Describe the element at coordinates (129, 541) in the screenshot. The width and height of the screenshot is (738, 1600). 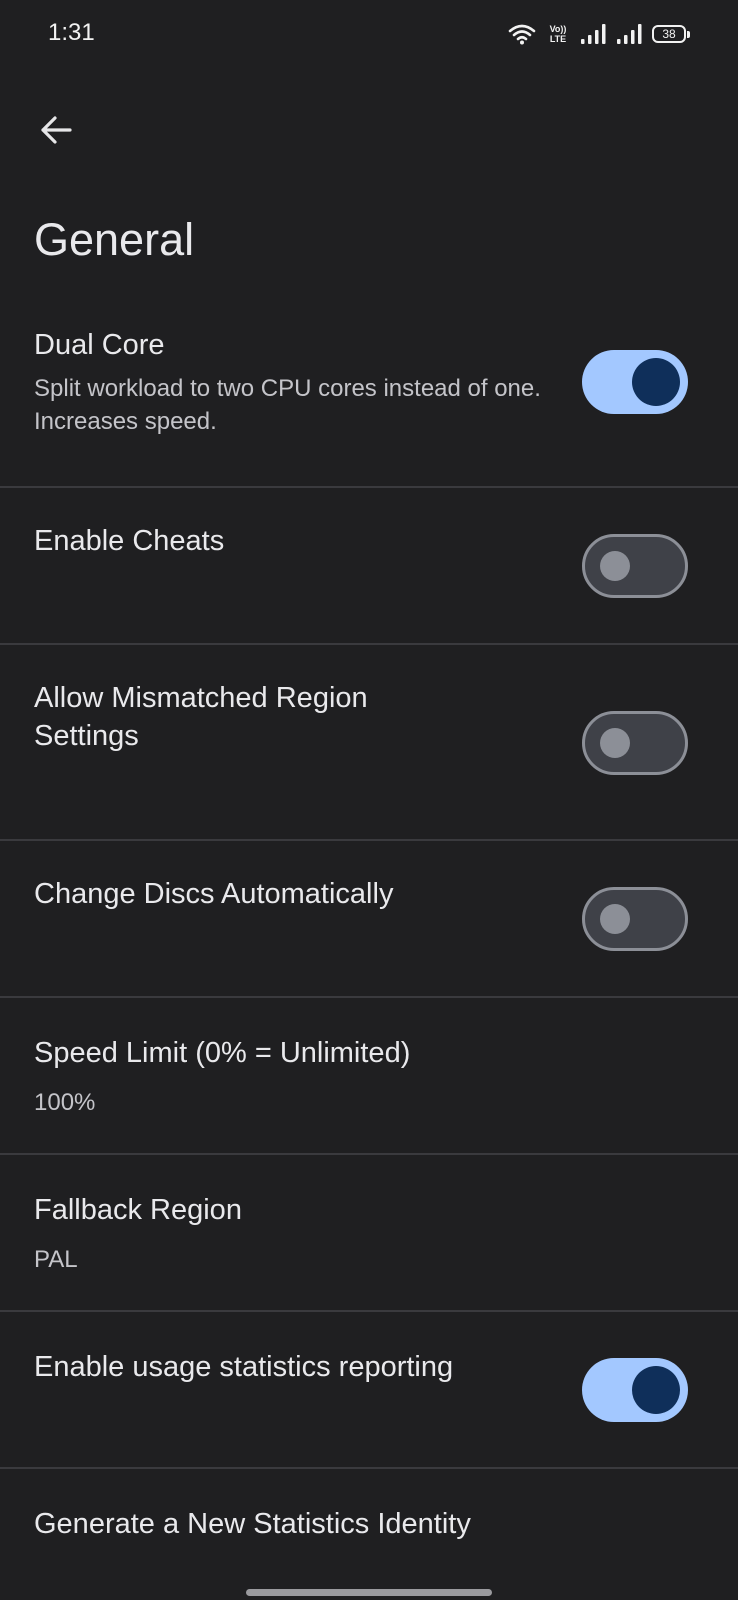
I see `setting-title: Enable Cheats` at that location.